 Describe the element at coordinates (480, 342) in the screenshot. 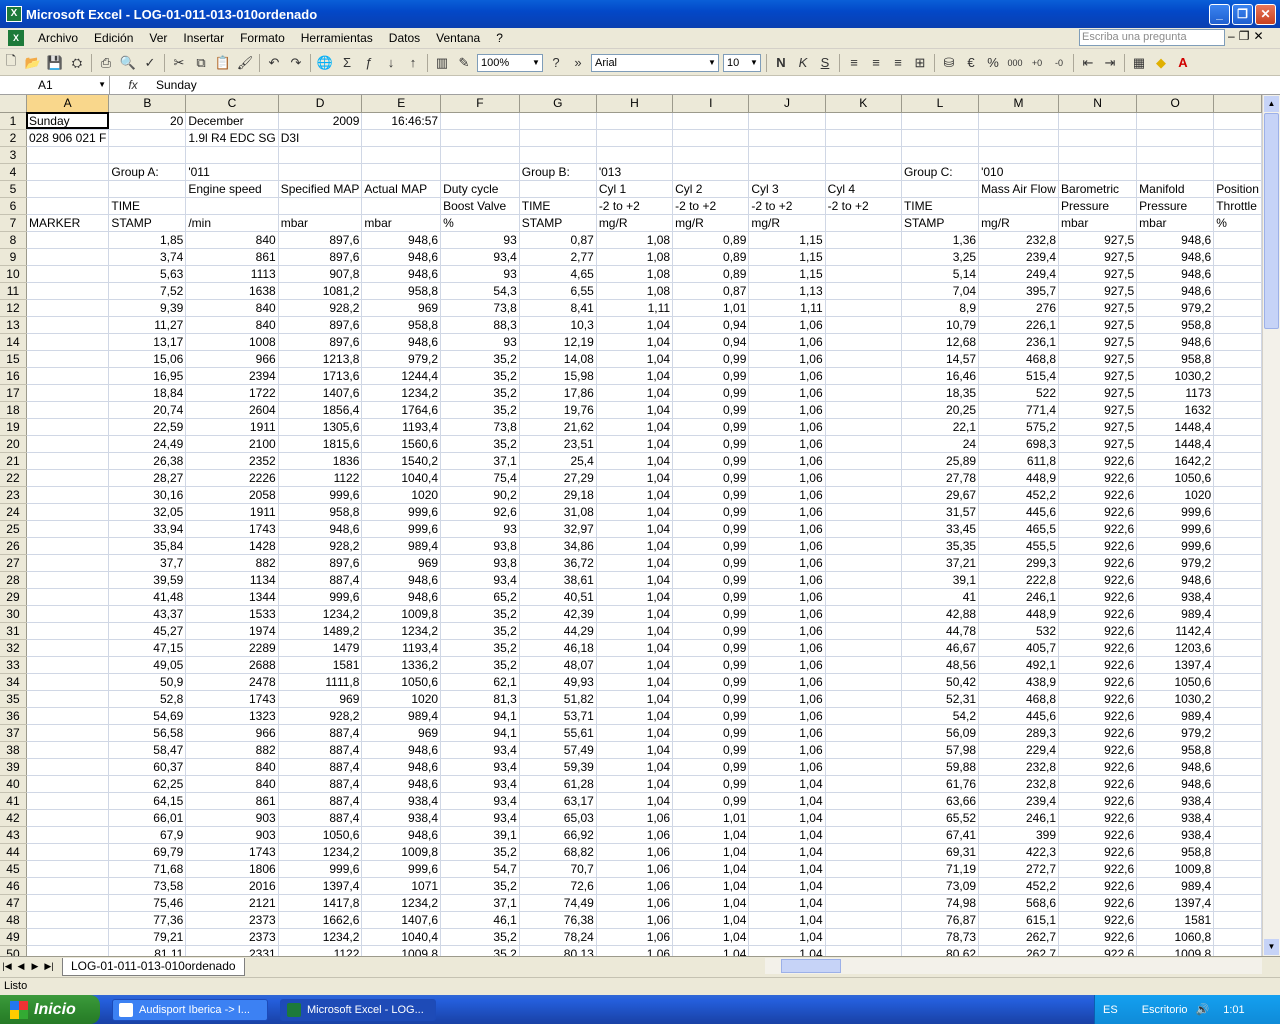

I see `cell: 93` at that location.